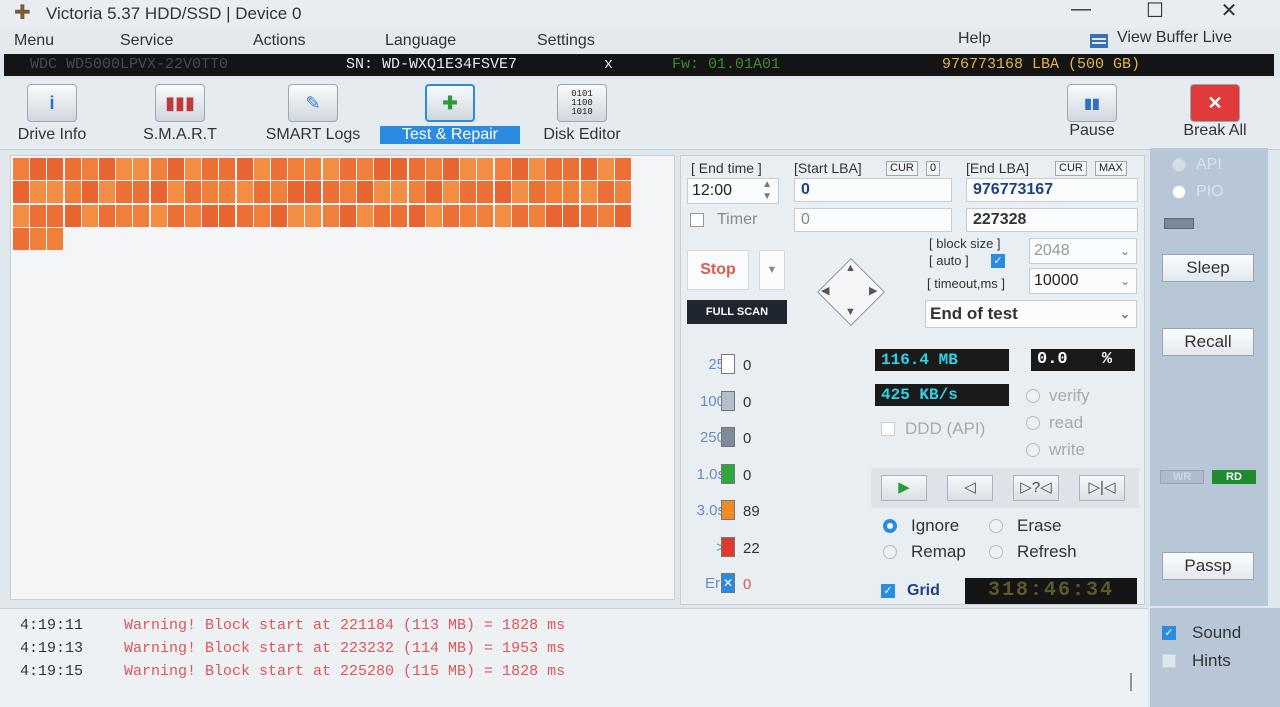 This screenshot has height=707, width=1280. I want to click on timeout-select: 10000 ⌄, so click(1083, 281).